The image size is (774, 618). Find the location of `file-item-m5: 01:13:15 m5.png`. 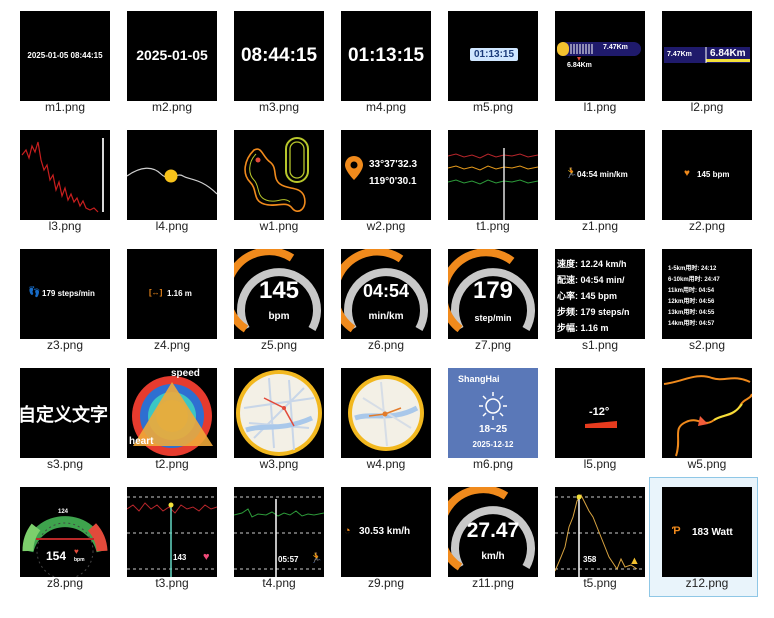

file-item-m5: 01:13:15 m5.png is located at coordinates (489, 61).